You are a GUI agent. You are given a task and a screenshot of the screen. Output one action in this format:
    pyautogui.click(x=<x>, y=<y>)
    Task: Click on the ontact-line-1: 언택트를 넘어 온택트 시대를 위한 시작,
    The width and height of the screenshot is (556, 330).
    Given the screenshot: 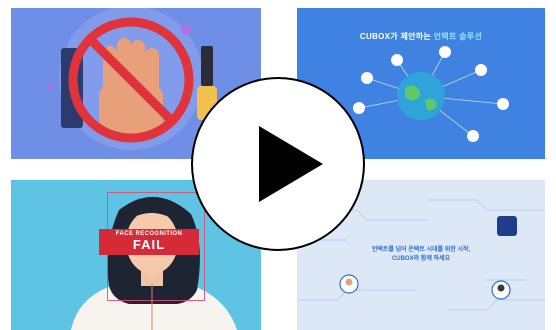 What is the action you would take?
    pyautogui.click(x=421, y=250)
    